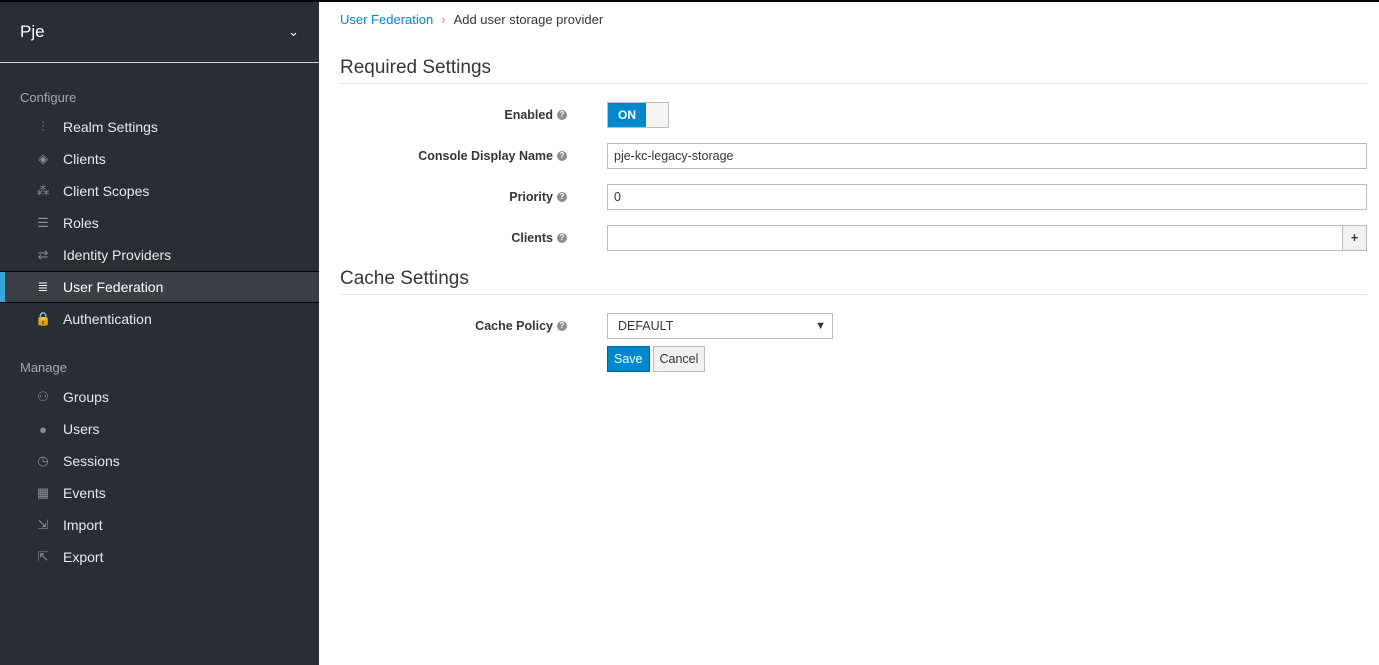 Image resolution: width=1379 pixels, height=665 pixels. I want to click on enabled-toggle: ON, so click(638, 114).